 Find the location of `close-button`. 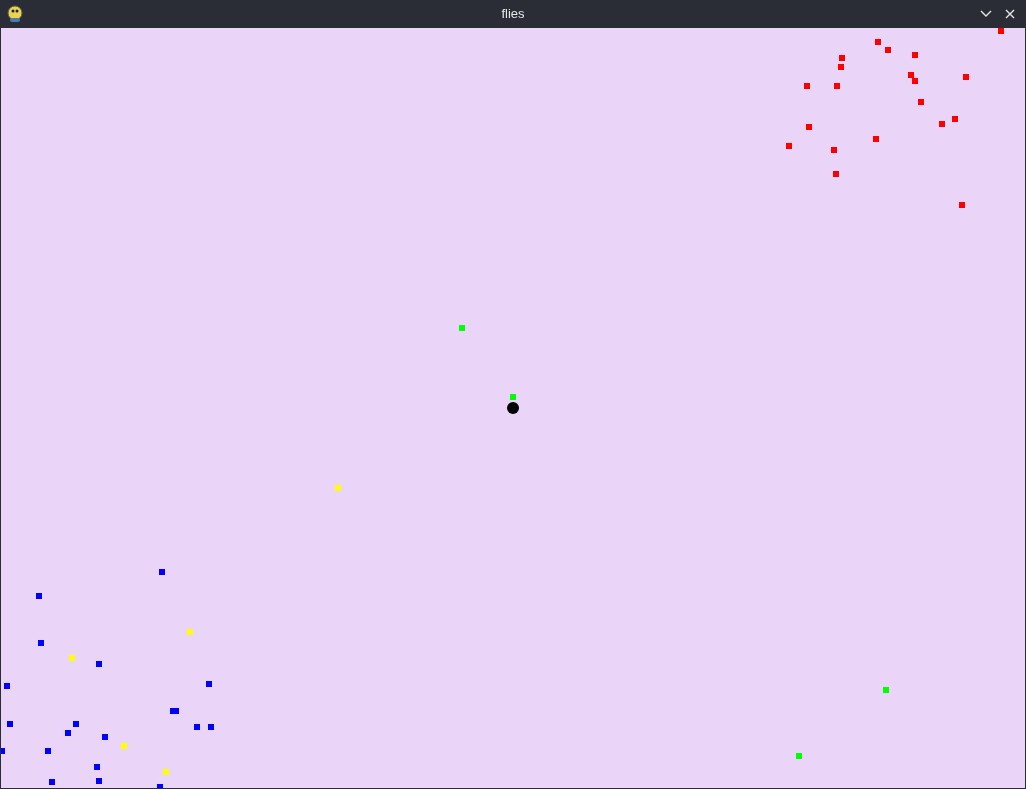

close-button is located at coordinates (1010, 14).